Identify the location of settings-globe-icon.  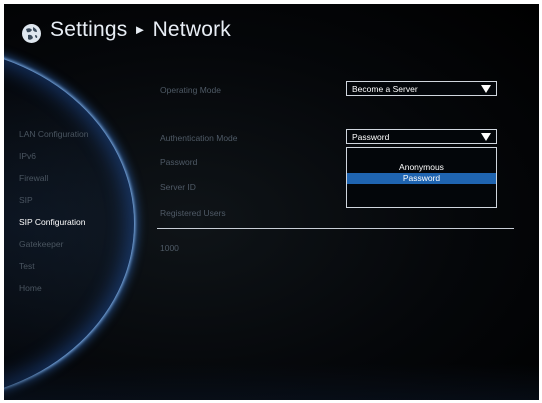
(31, 33).